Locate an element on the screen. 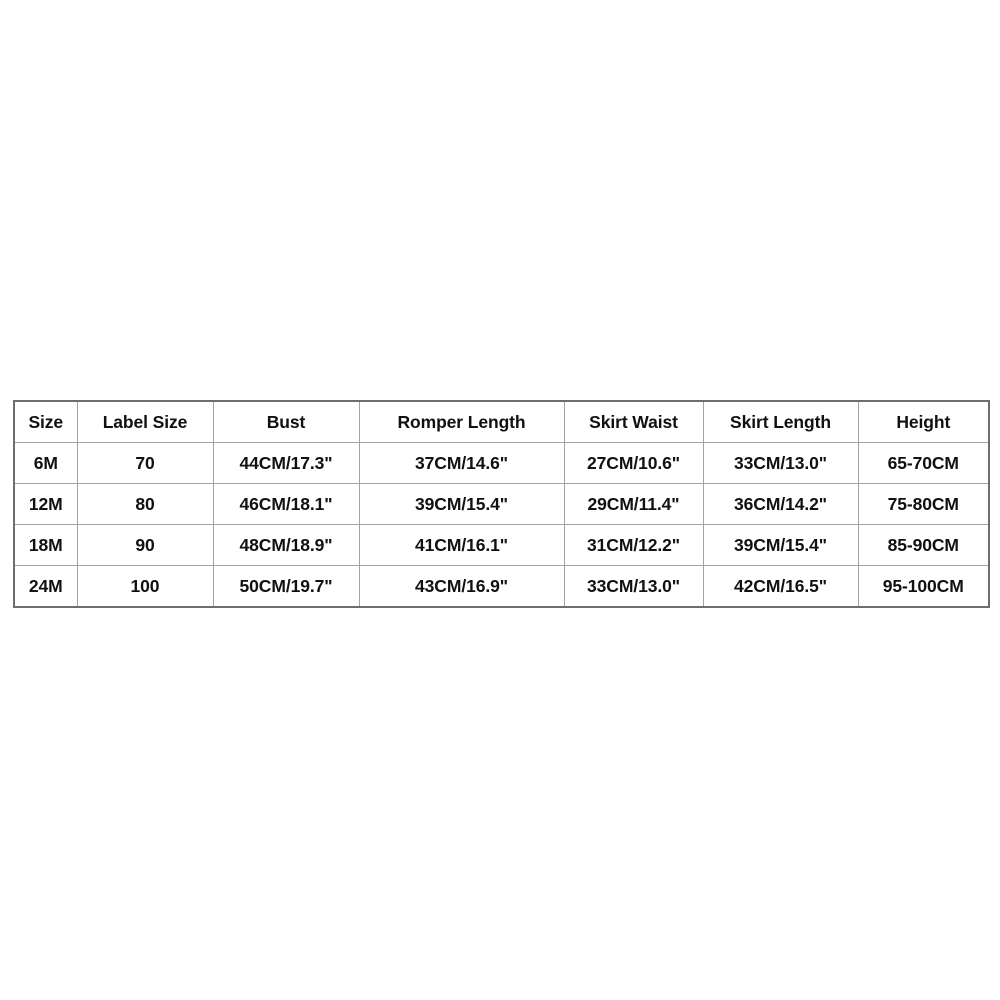 This screenshot has height=1000, width=1000. cell-skirt-length: 42CM/16.5" is located at coordinates (780, 586).